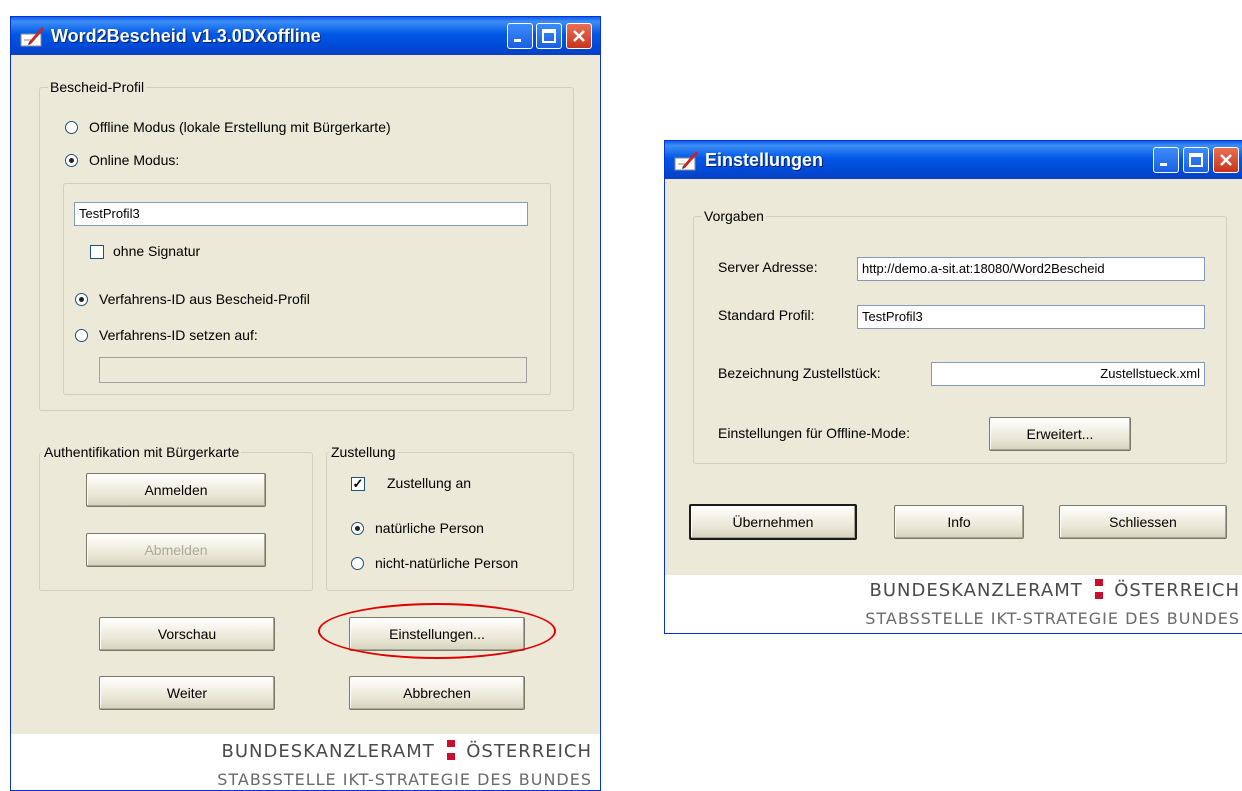  I want to click on defaults-group-legend: Vorgaben, so click(734, 216).